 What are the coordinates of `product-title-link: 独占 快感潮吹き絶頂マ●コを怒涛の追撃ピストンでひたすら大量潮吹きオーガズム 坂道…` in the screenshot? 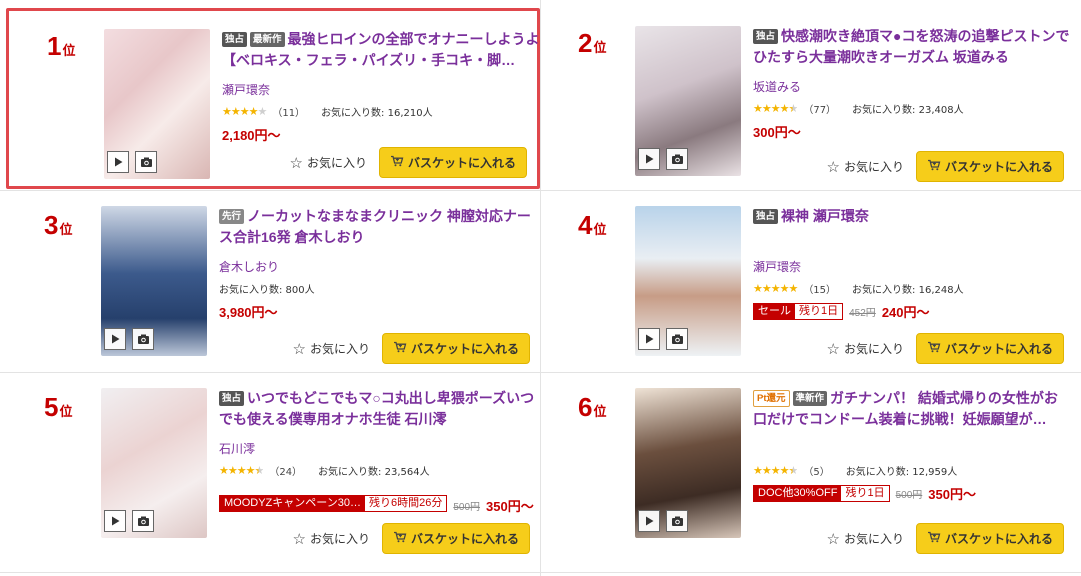 It's located at (912, 47).